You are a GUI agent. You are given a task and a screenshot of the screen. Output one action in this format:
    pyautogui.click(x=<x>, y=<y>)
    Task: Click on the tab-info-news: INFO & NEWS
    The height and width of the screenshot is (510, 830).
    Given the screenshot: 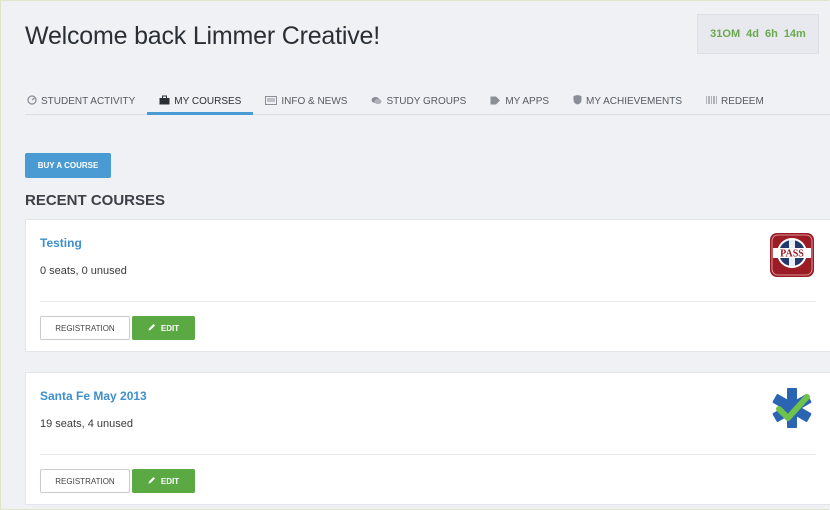 What is the action you would take?
    pyautogui.click(x=306, y=97)
    